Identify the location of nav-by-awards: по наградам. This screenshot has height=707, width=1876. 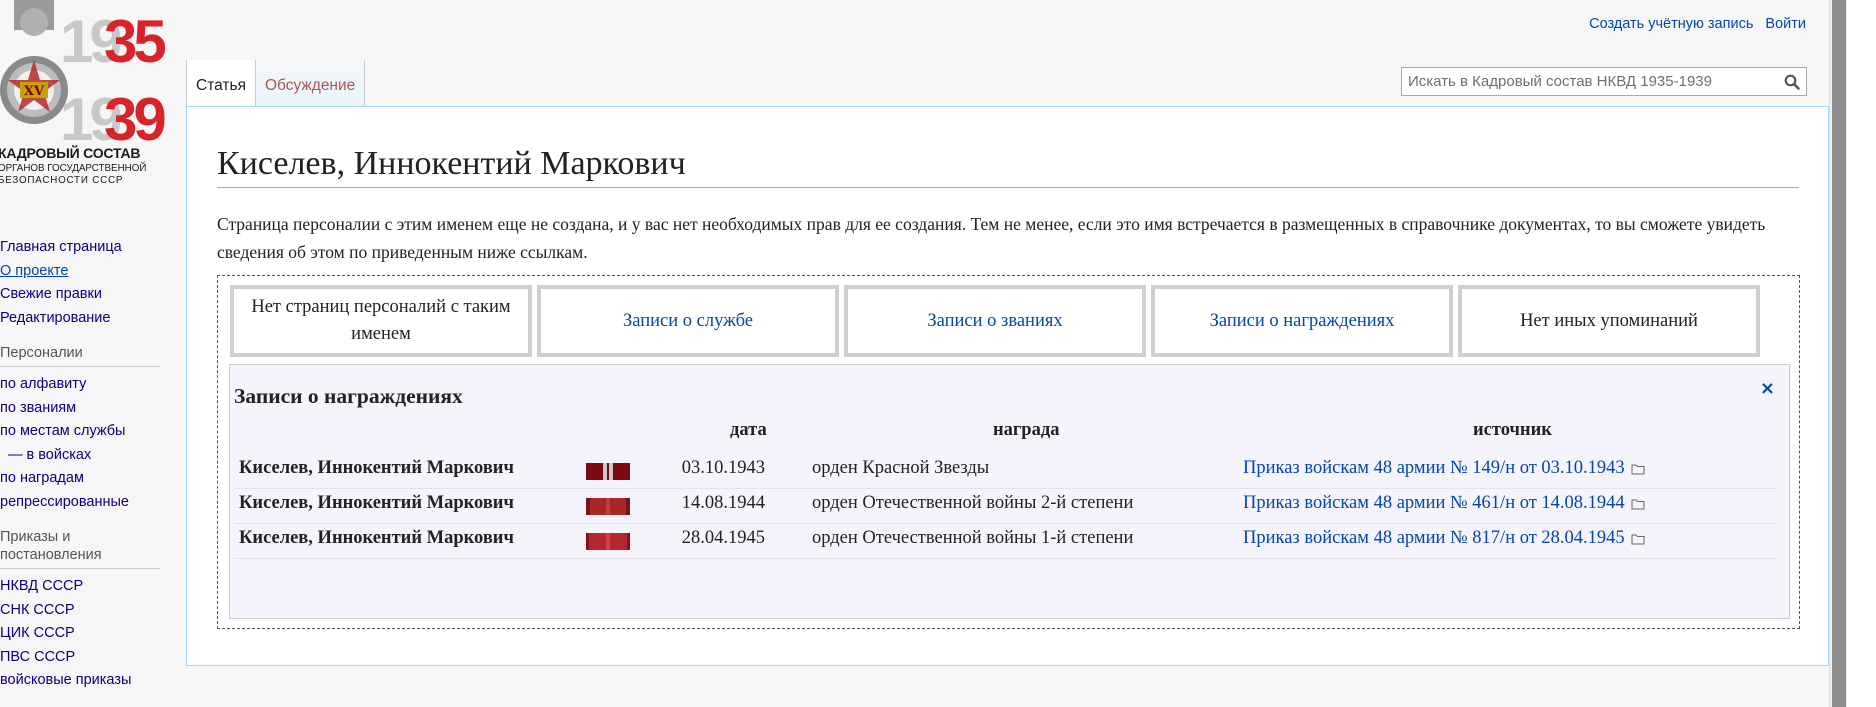
(90, 479).